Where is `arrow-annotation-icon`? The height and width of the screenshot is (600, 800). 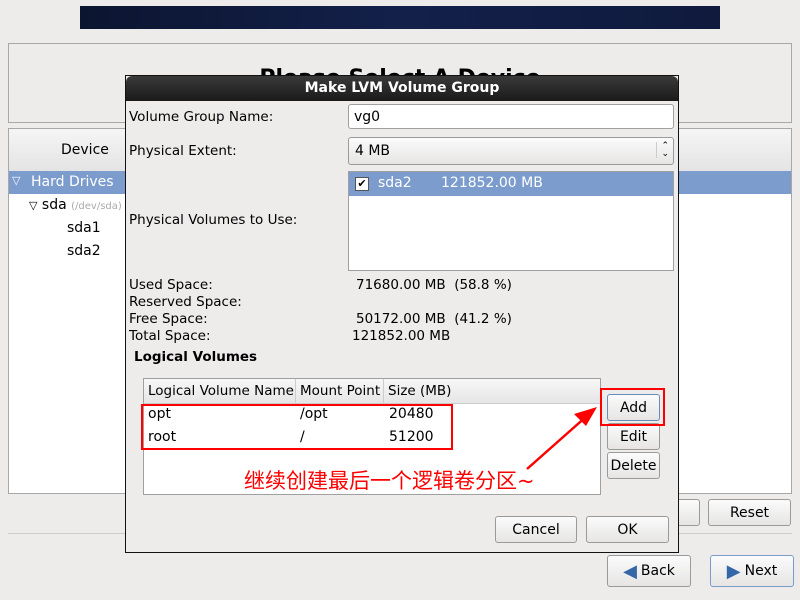
arrow-annotation-icon is located at coordinates (561, 438).